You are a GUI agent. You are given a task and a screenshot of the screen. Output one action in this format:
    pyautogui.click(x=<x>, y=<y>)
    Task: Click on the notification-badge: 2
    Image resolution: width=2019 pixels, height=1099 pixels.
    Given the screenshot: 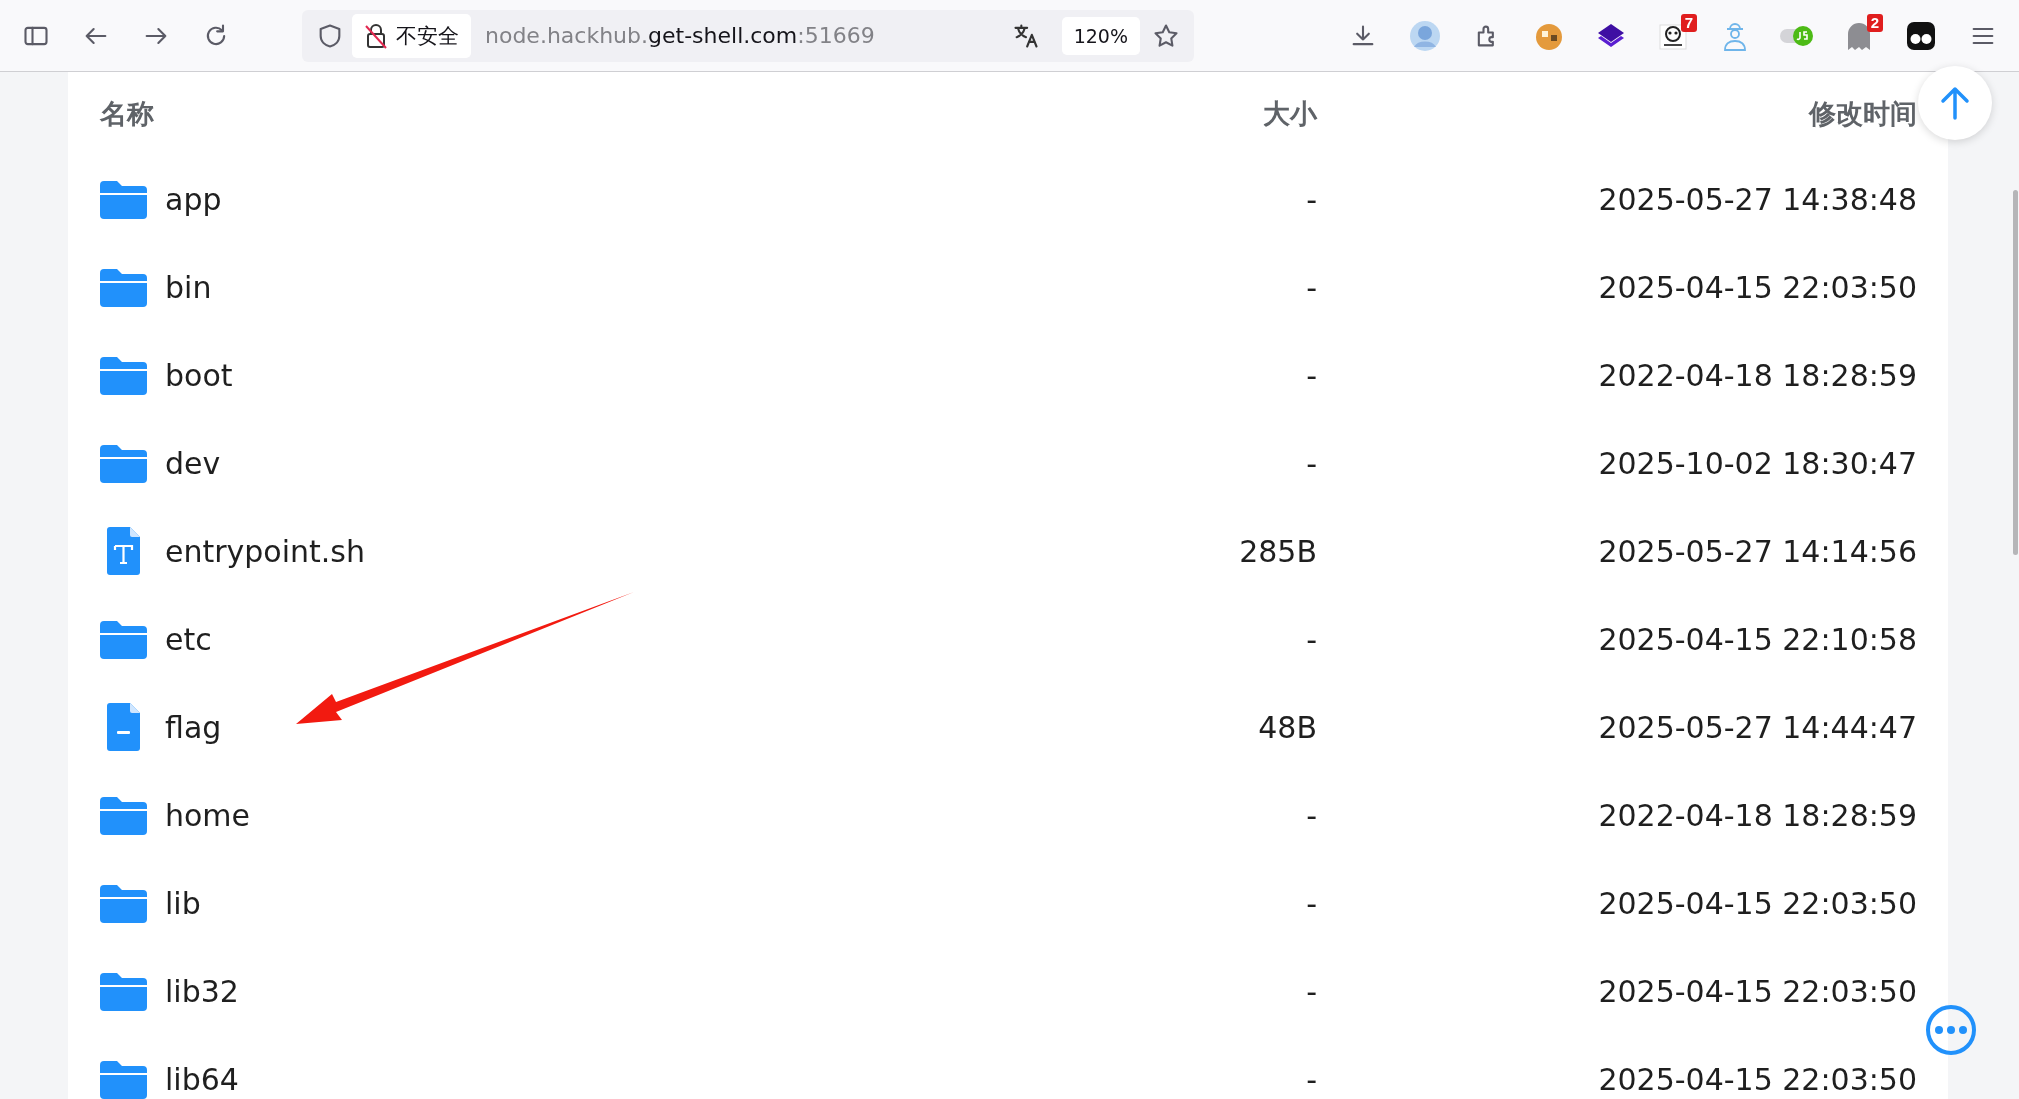 What is the action you would take?
    pyautogui.click(x=1874, y=22)
    